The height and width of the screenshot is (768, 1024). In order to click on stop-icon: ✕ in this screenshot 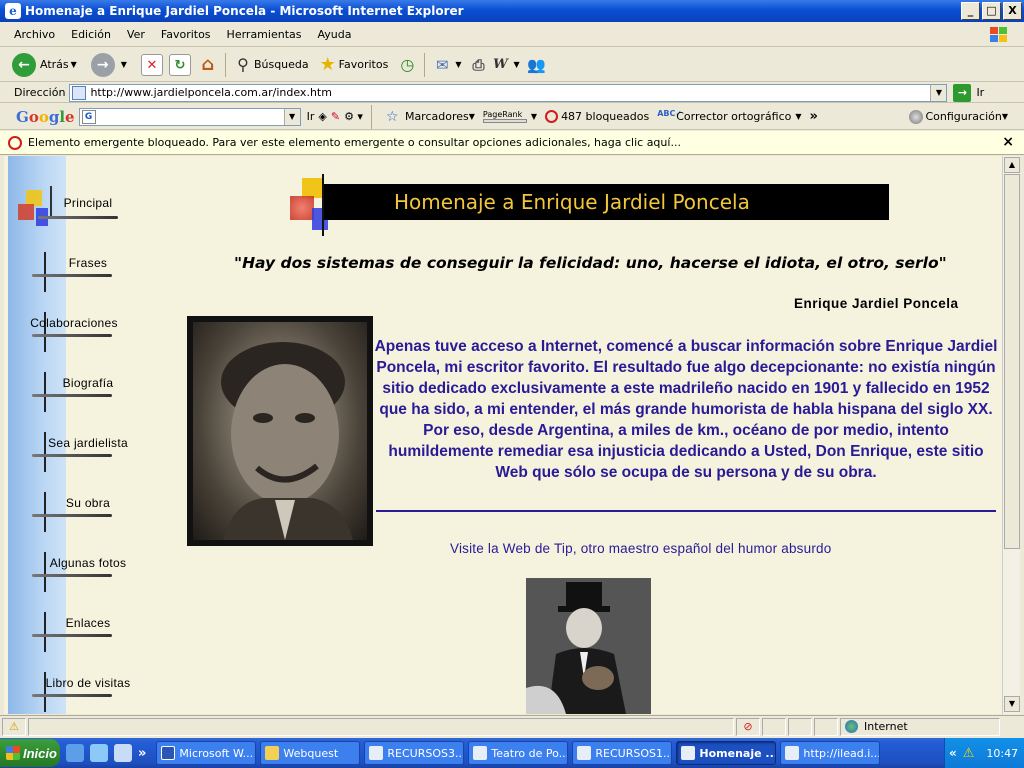, I will do `click(151, 64)`.